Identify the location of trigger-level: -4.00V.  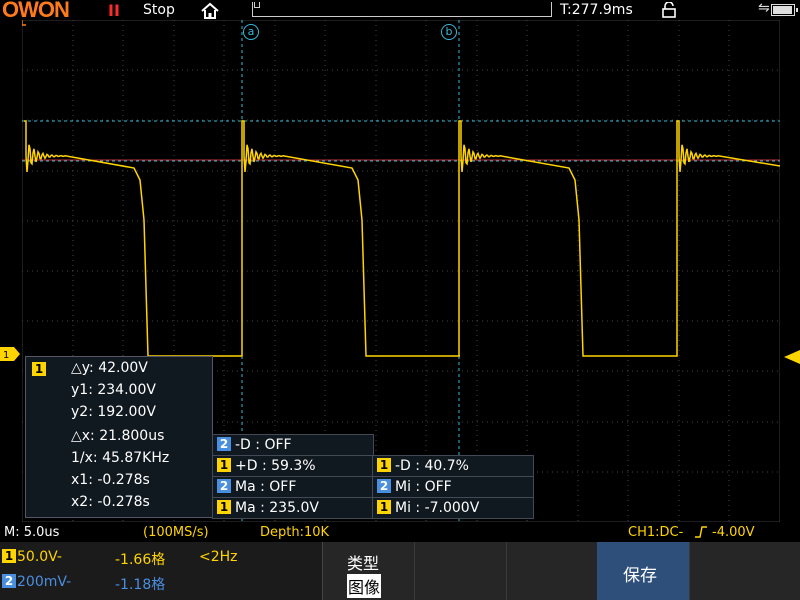
(733, 532).